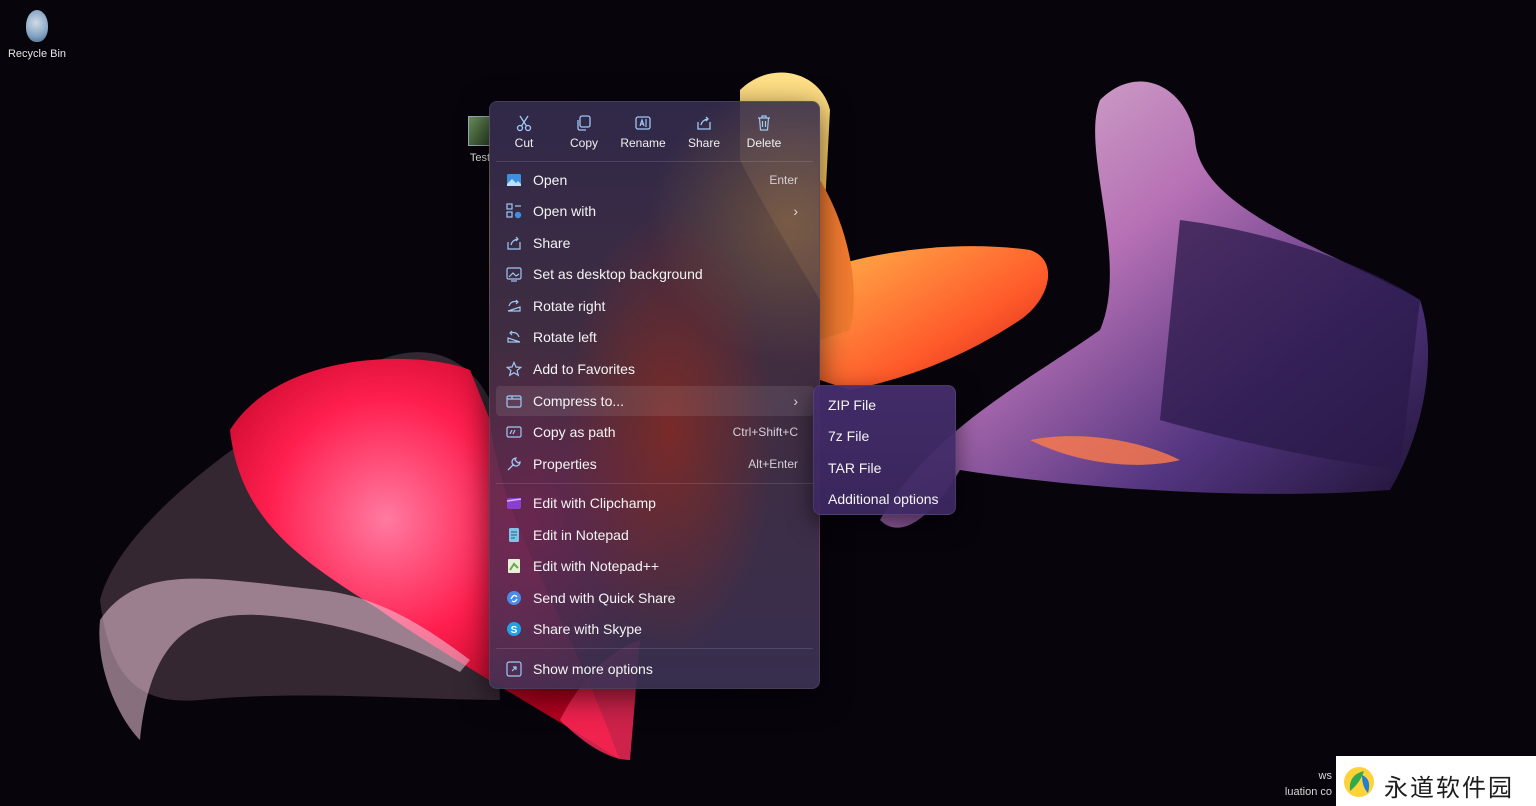  Describe the element at coordinates (596, 566) in the screenshot. I see `menu-item-label: Edit with Notepad++` at that location.